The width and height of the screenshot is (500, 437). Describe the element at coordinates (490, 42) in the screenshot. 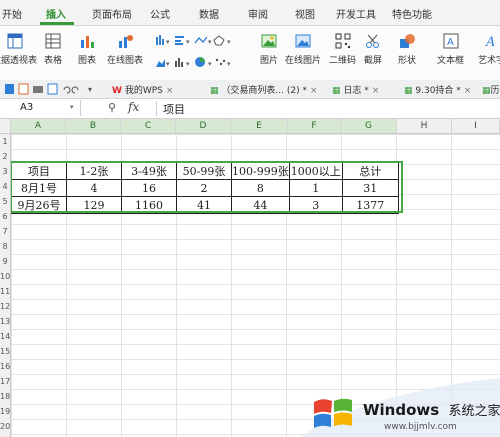

I see `wordart-icon: A` at that location.